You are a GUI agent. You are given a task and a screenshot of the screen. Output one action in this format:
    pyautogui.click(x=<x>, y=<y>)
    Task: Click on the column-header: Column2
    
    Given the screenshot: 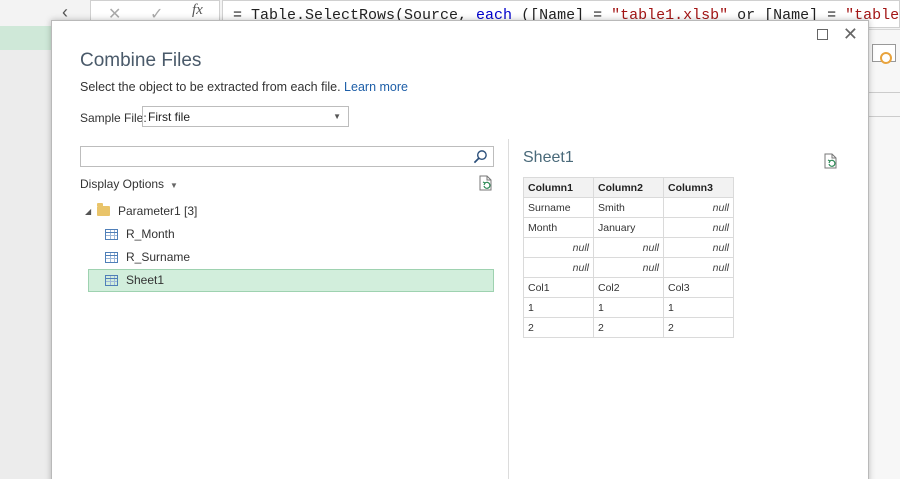 What is the action you would take?
    pyautogui.click(x=628, y=187)
    